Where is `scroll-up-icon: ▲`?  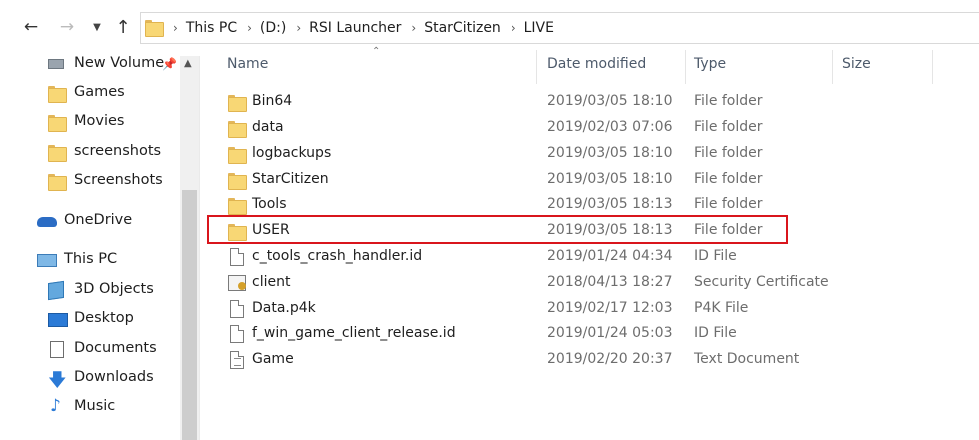 scroll-up-icon: ▲ is located at coordinates (188, 63).